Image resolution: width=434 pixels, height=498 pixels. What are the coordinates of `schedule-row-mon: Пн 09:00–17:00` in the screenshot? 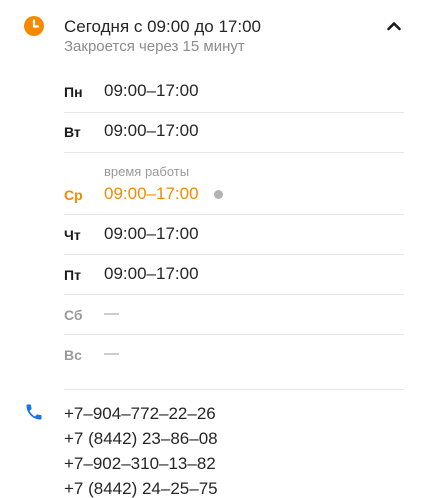 It's located at (234, 93).